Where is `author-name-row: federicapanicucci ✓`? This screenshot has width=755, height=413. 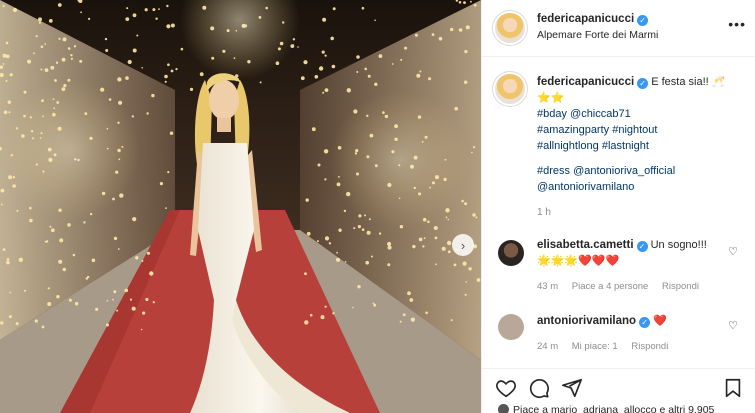
author-name-row: federicapanicucci ✓ is located at coordinates (593, 19).